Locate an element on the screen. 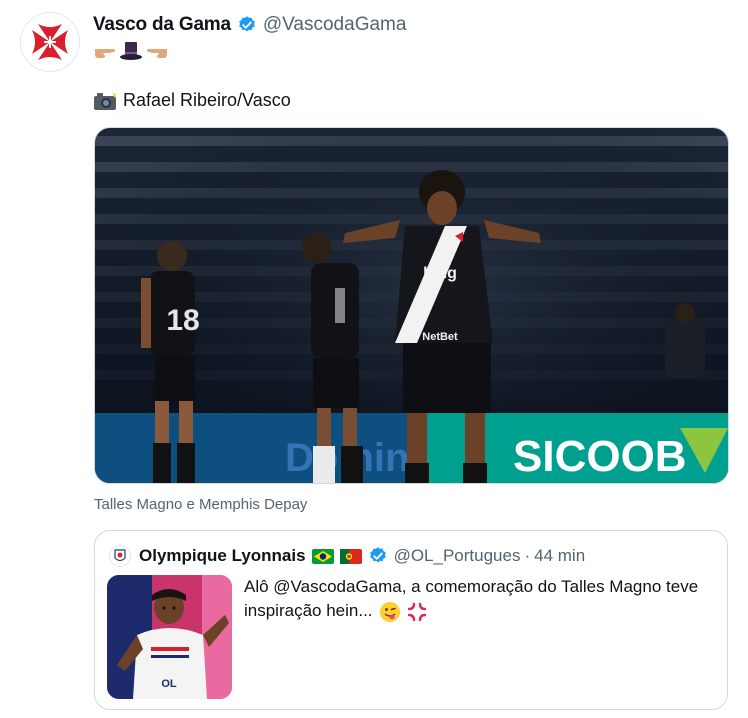  backhand-left-icon is located at coordinates (157, 53).